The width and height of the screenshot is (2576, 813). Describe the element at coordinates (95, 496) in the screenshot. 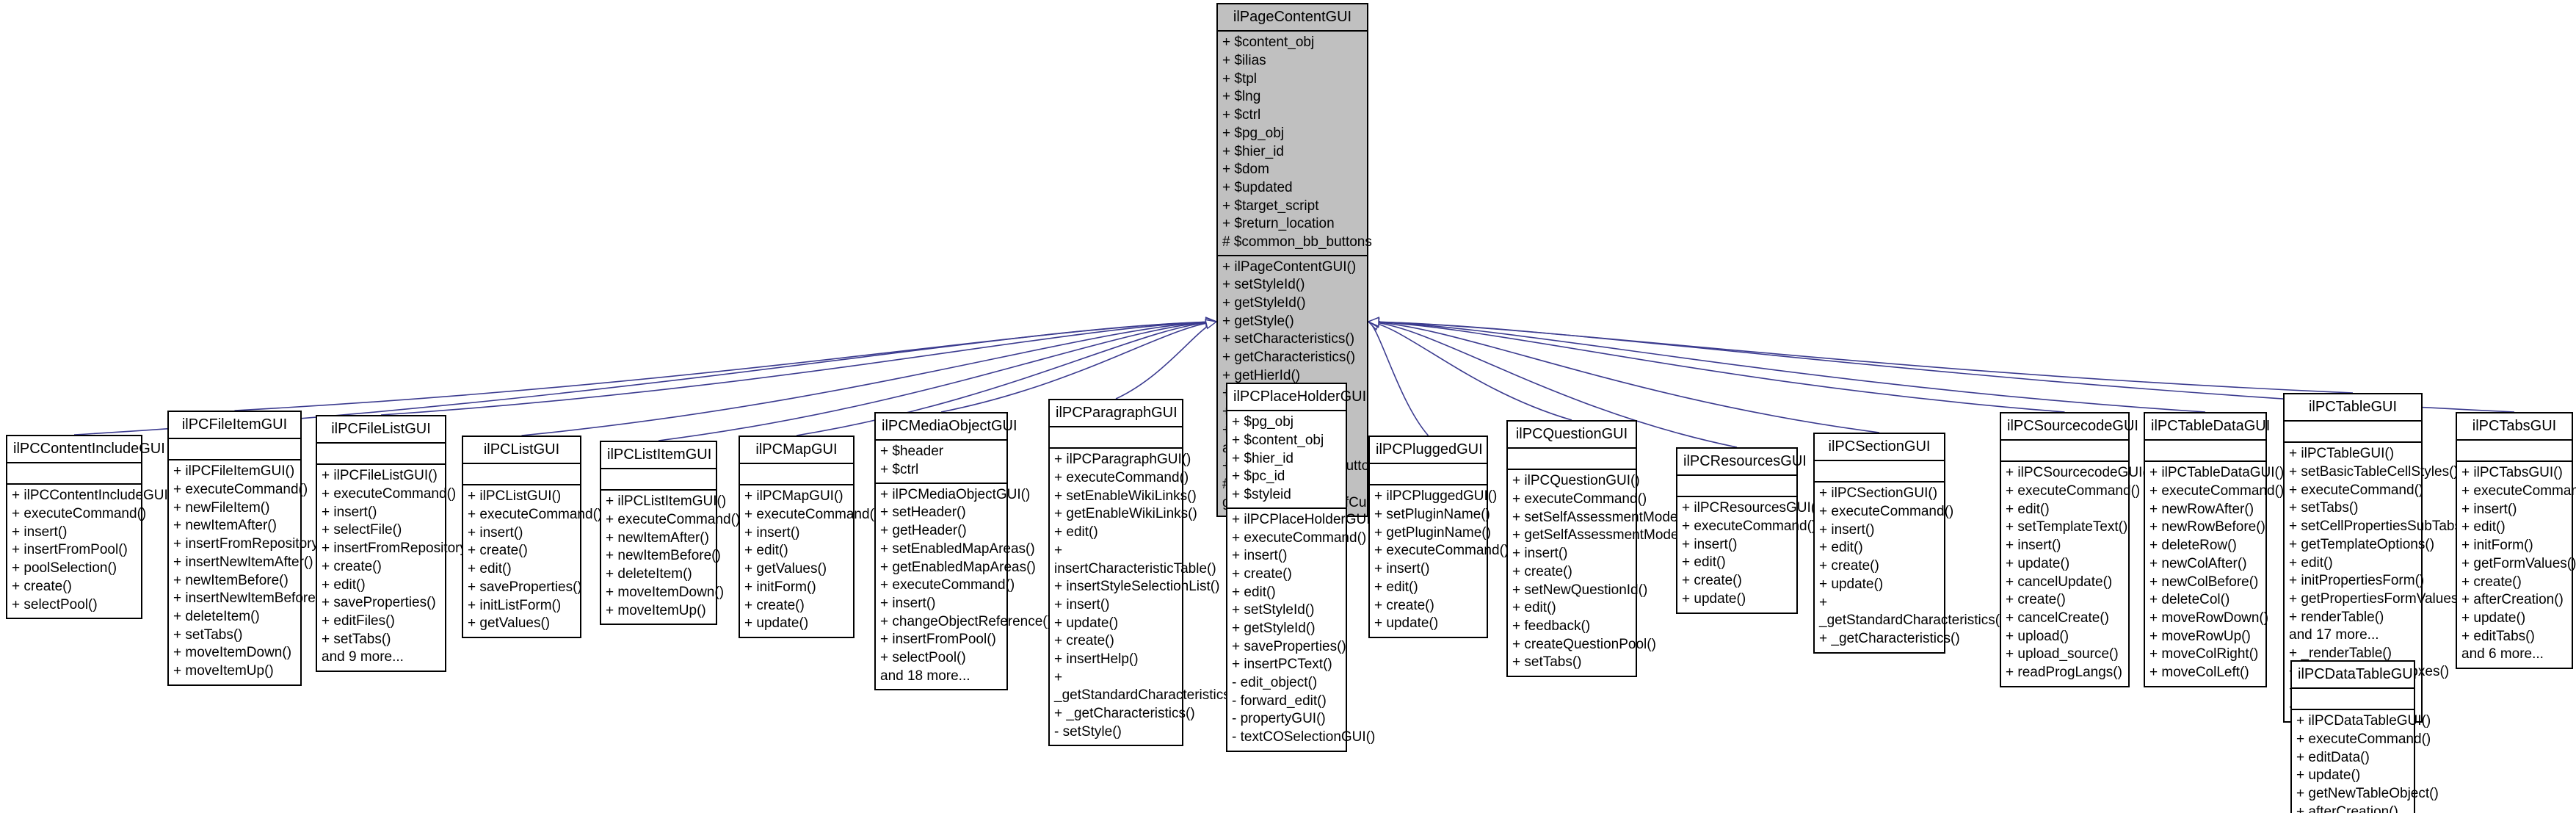

I see `operation-row: + ilPCContentIncludeGUI()` at that location.